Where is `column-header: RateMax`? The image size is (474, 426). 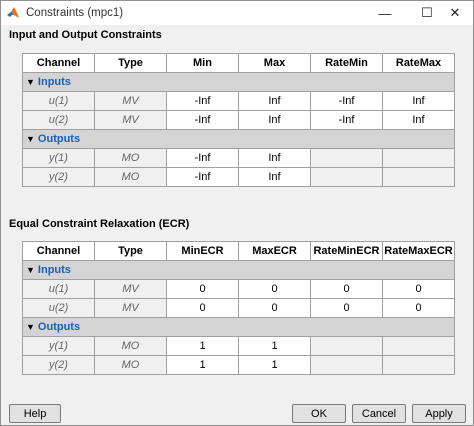
column-header: RateMax is located at coordinates (418, 63).